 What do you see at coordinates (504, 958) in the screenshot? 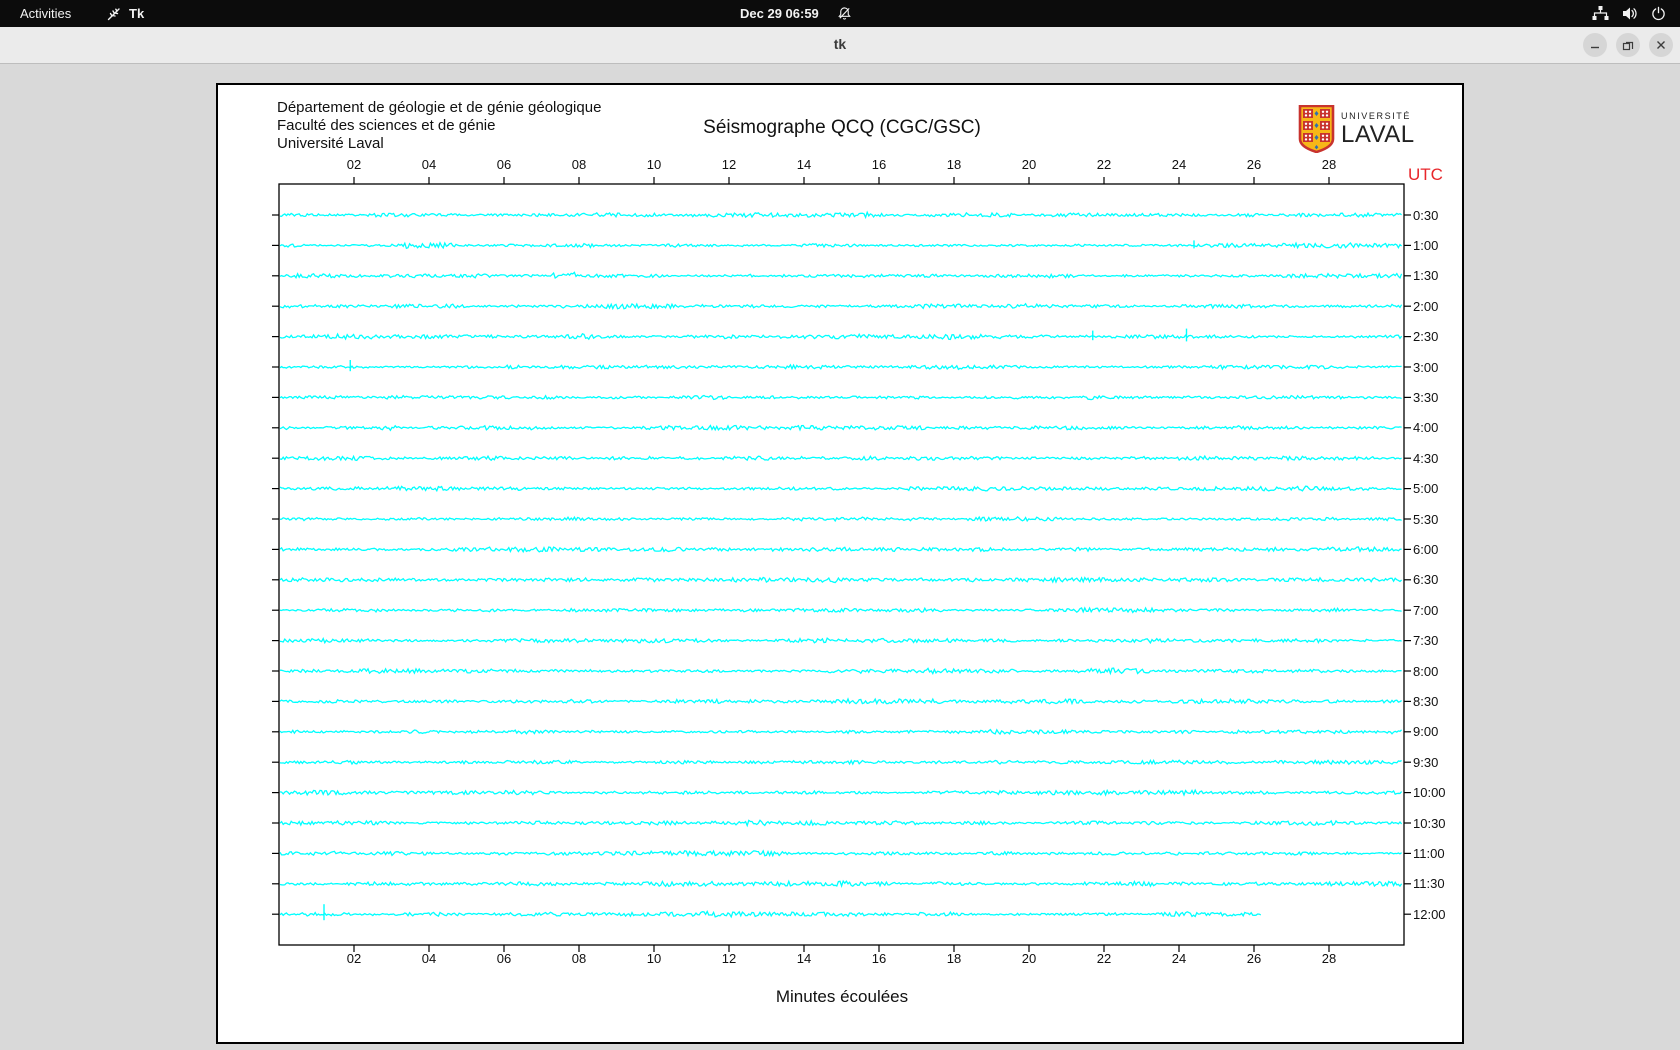
I see `x-tick-bottom-06: 06` at bounding box center [504, 958].